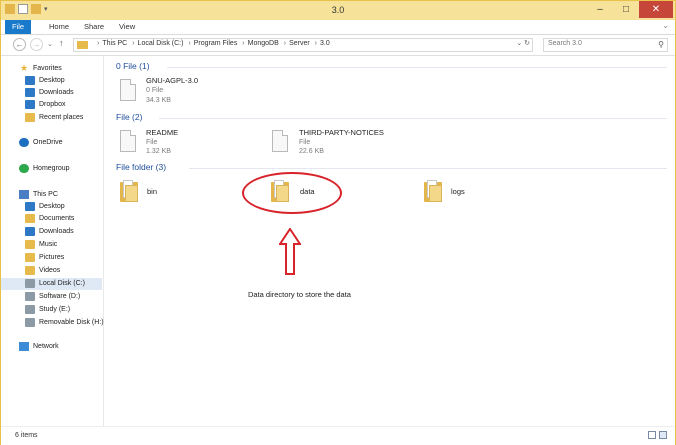  What do you see at coordinates (338, 435) in the screenshot?
I see `status-bar: 6 items` at bounding box center [338, 435].